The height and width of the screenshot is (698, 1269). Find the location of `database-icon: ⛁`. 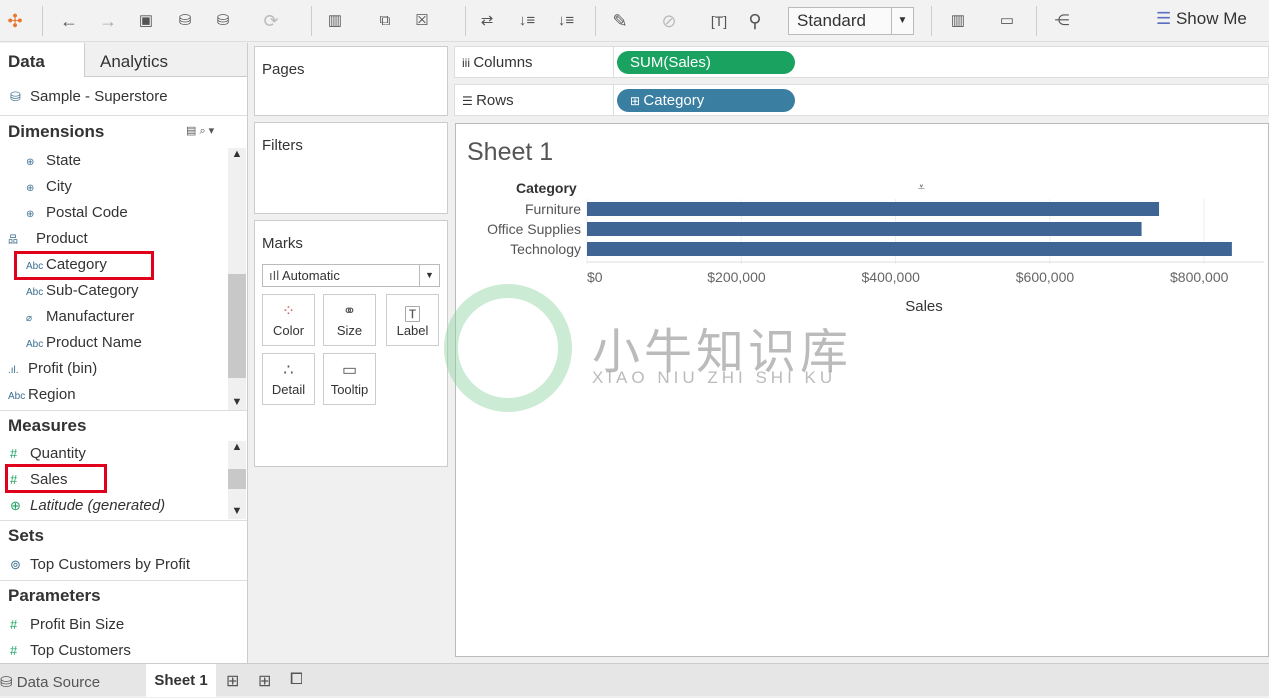

database-icon: ⛁ is located at coordinates (15, 96).